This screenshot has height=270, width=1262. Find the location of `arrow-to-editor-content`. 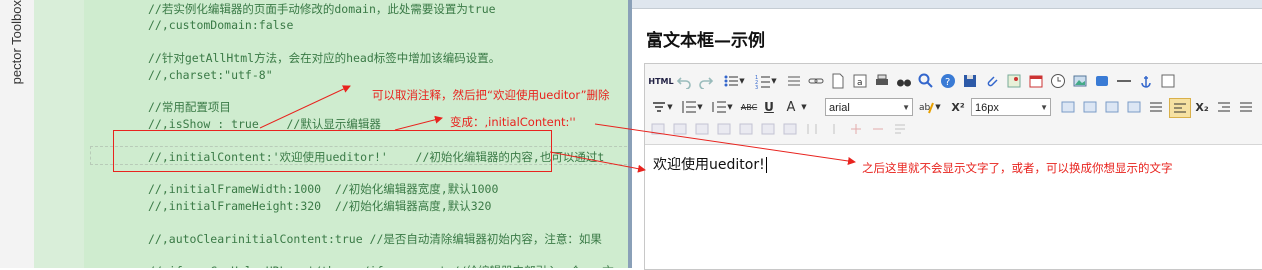

arrow-to-editor-content is located at coordinates (597, 162).